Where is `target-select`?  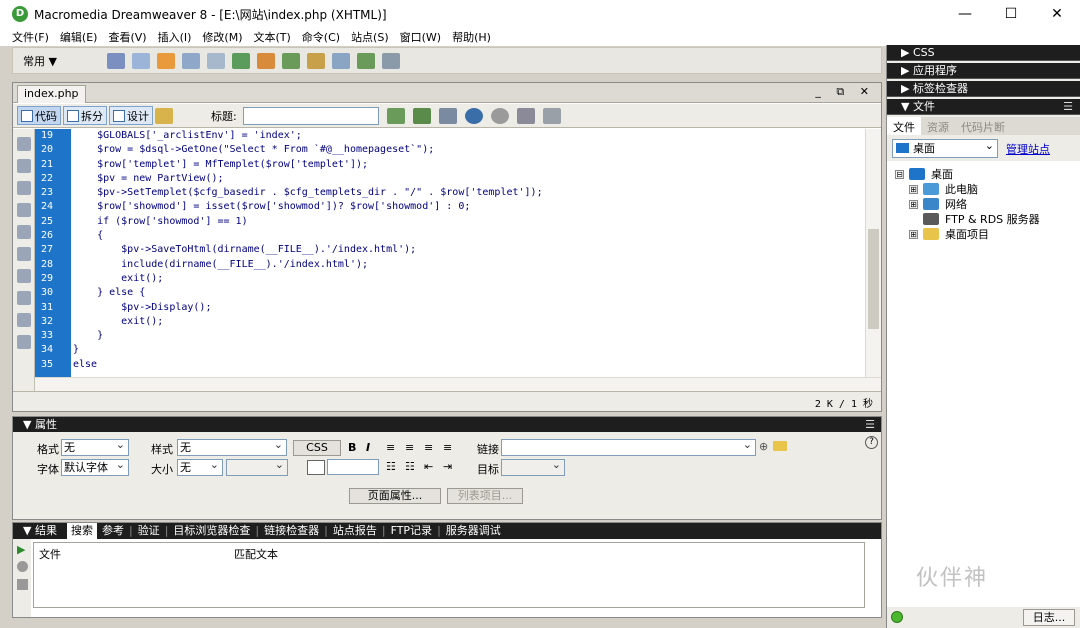 target-select is located at coordinates (533, 466).